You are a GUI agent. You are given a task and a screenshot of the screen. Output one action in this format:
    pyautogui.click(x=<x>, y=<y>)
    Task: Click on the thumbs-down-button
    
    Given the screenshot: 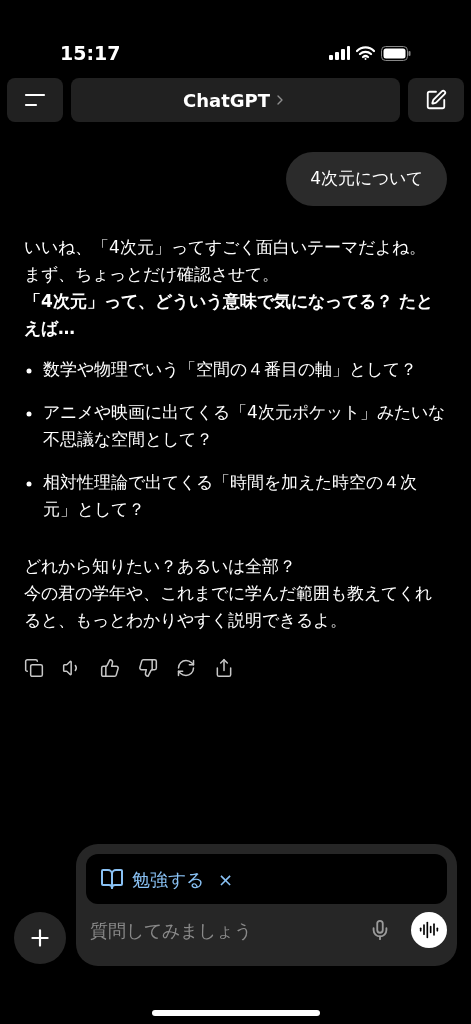 What is the action you would take?
    pyautogui.click(x=148, y=668)
    